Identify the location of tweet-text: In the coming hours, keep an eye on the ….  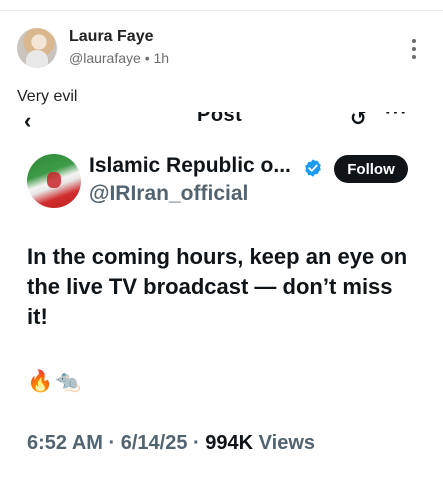
(217, 286).